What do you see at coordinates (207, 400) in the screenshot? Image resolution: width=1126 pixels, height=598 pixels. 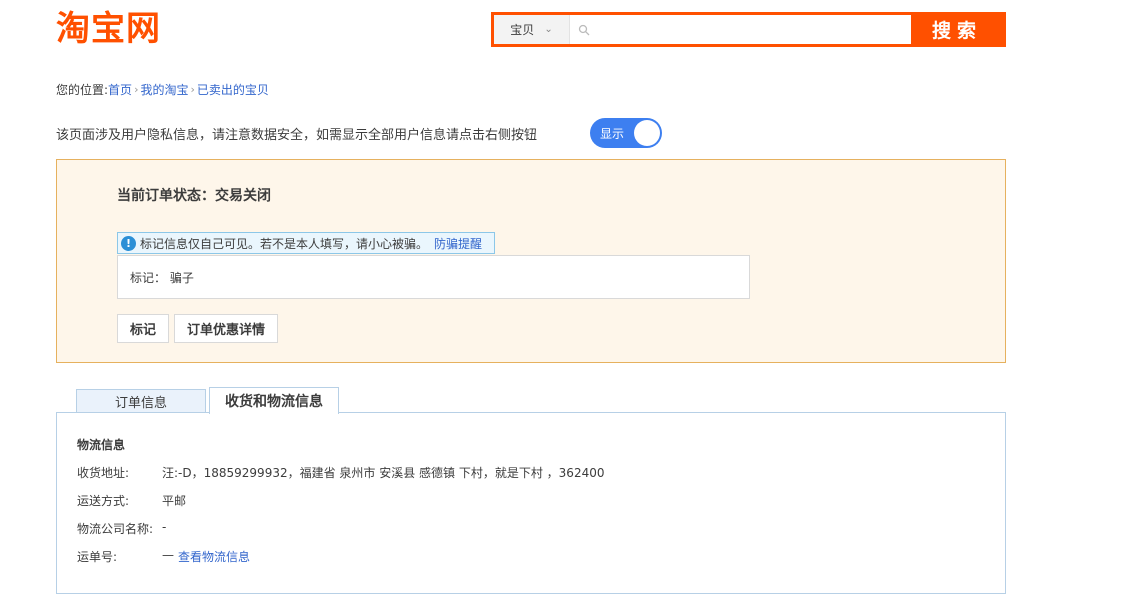 I see `detail-tabs: 订单信息 收货和物流信息` at bounding box center [207, 400].